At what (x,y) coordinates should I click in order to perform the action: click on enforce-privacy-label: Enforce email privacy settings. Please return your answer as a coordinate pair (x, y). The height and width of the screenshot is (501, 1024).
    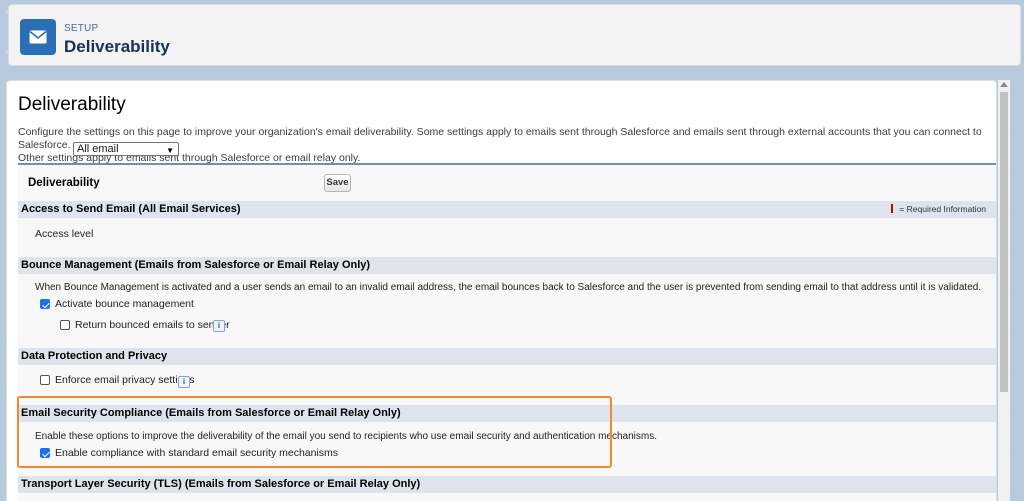
    Looking at the image, I should click on (125, 380).